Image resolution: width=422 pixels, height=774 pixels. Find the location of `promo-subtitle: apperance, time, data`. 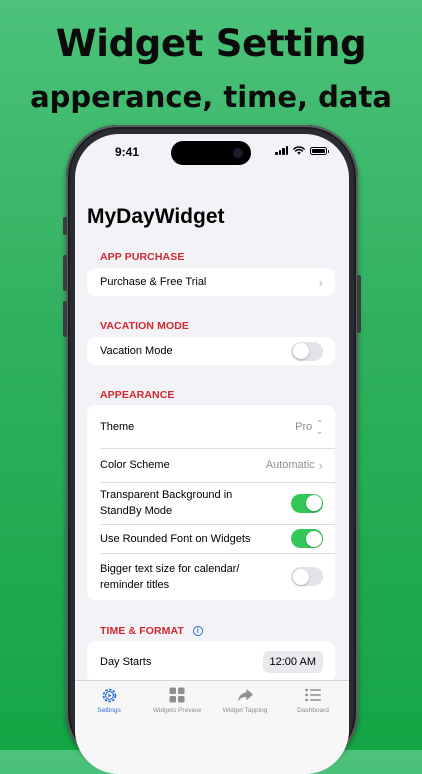

promo-subtitle: apperance, time, data is located at coordinates (211, 97).